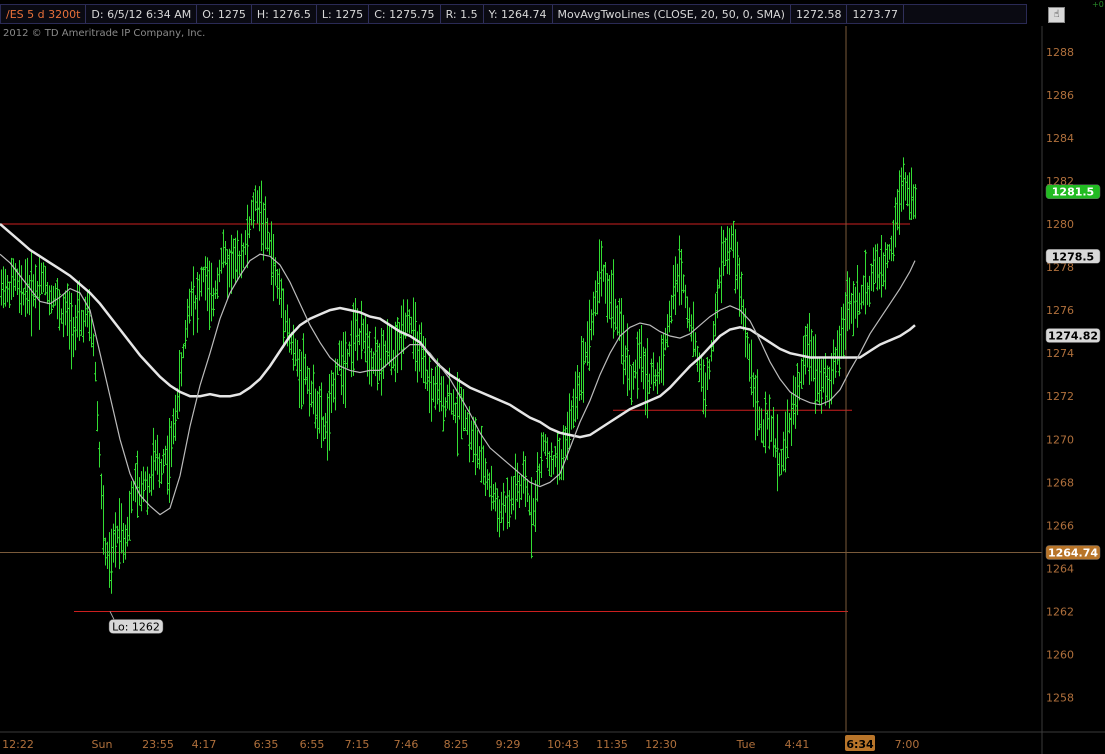 Image resolution: width=1105 pixels, height=754 pixels. Describe the element at coordinates (1060, 482) in the screenshot. I see `y-tick-label: 1268` at that location.